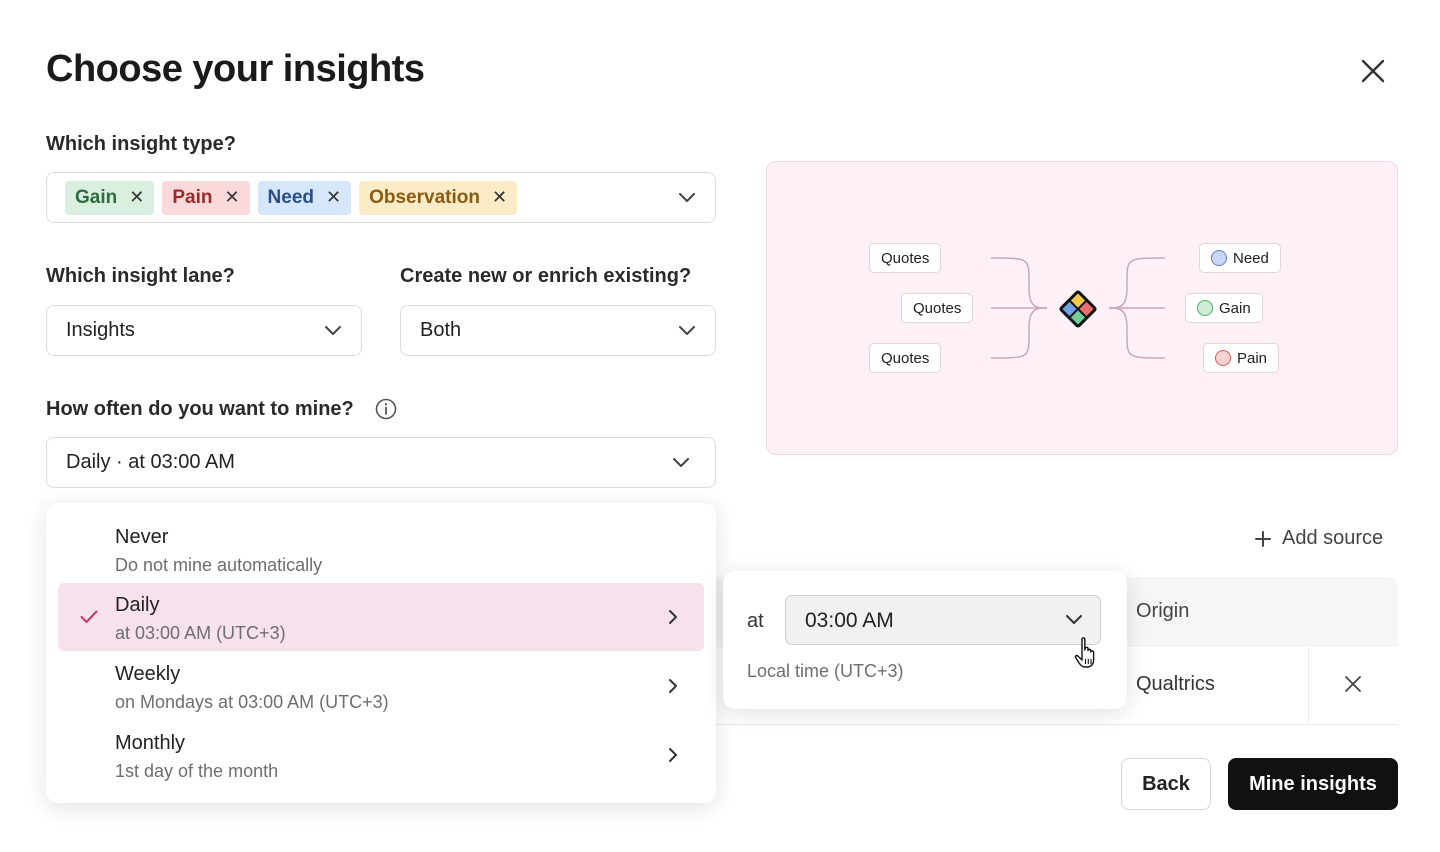  Describe the element at coordinates (1313, 784) in the screenshot. I see `mine-insights-button: Mine insights` at that location.